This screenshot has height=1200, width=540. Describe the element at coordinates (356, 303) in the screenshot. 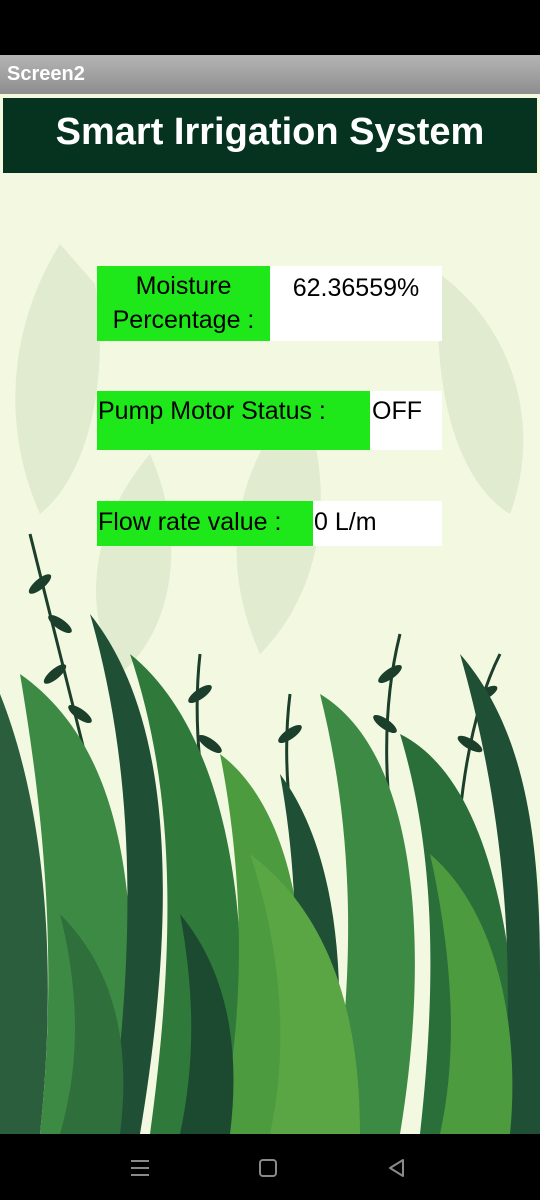

I see `moisture-value: 62.36559%` at that location.